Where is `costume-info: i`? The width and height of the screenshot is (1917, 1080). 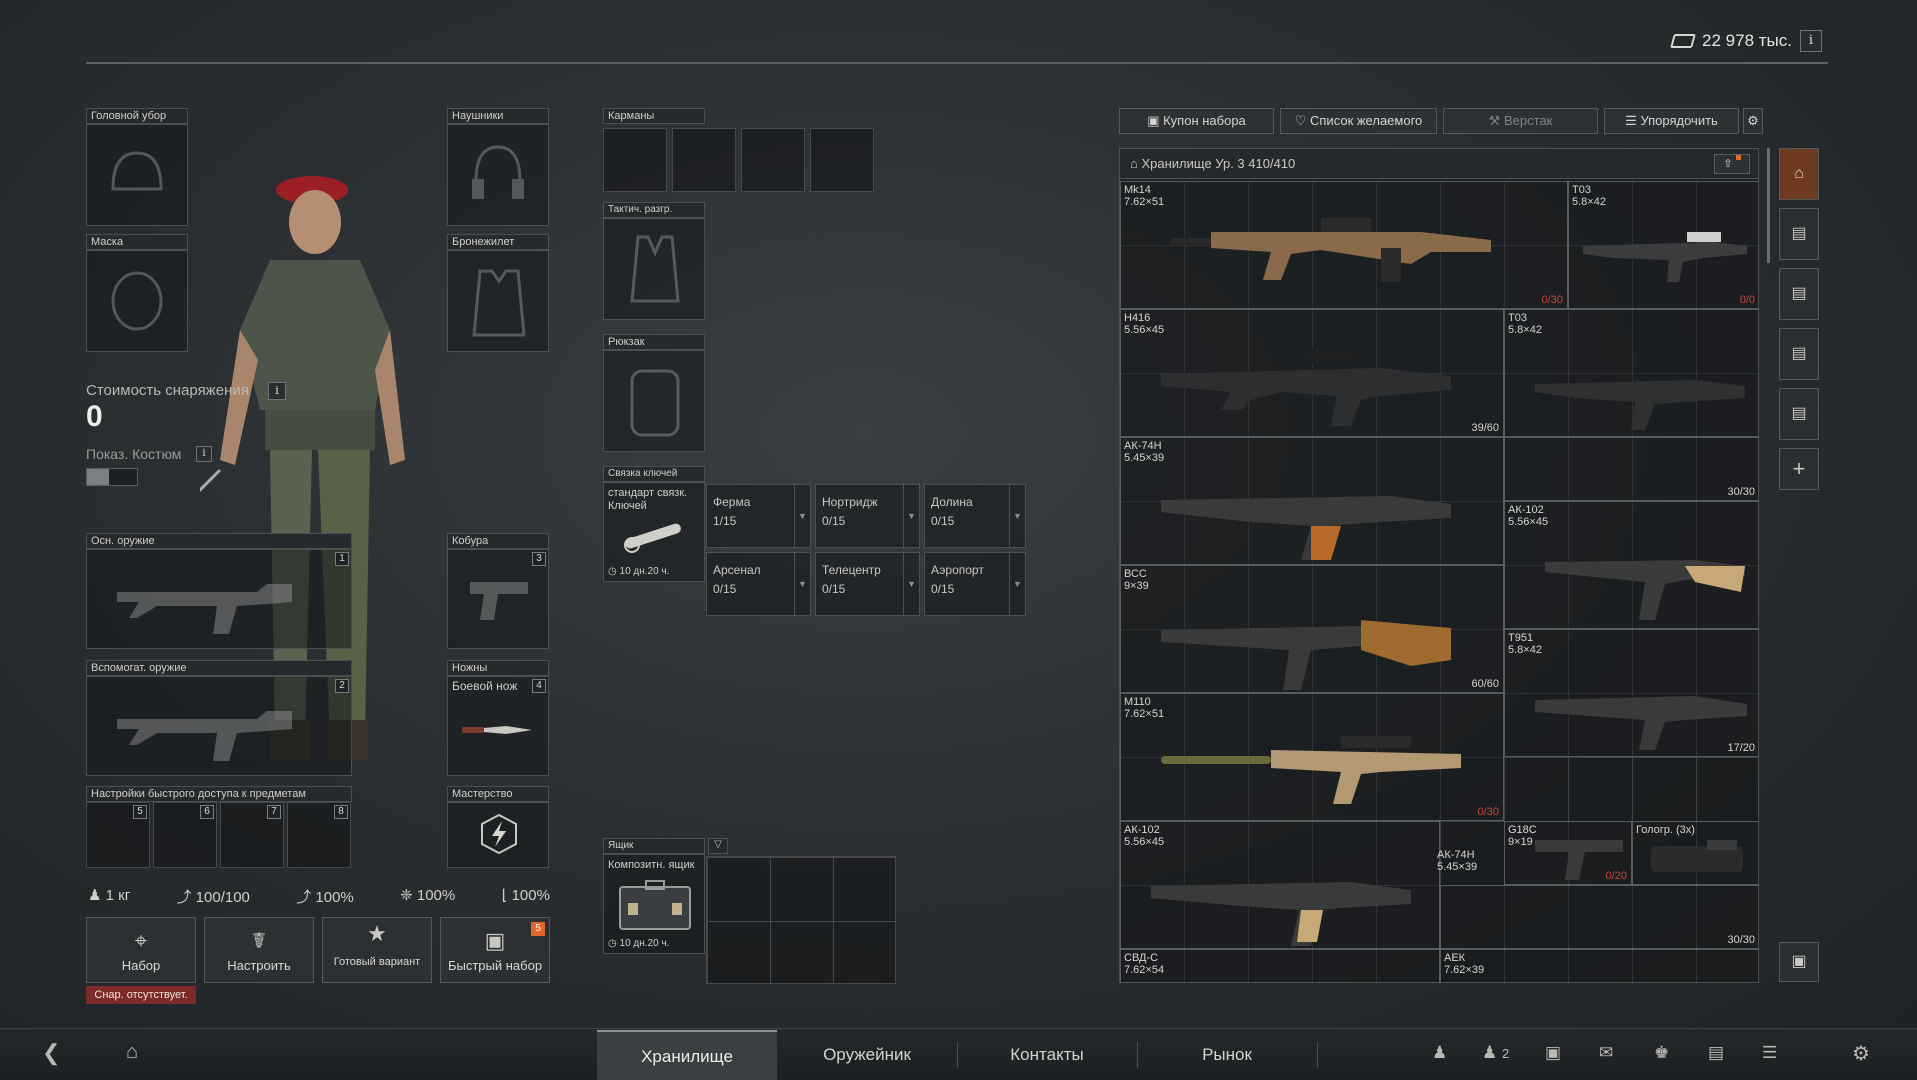
costume-info: i is located at coordinates (204, 454).